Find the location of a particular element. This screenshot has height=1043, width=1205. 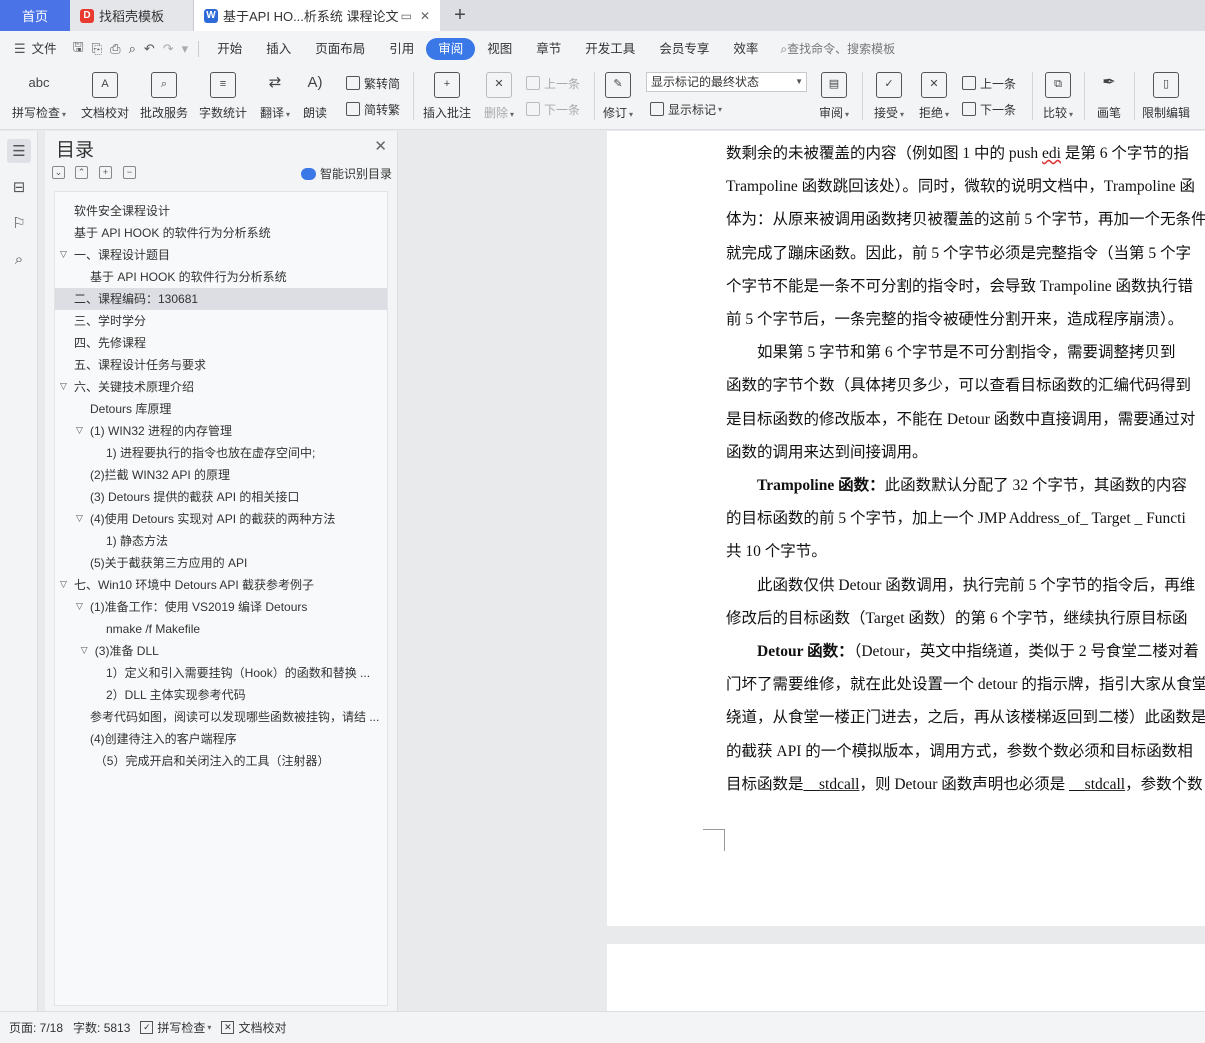

toc-item: 1) 进程要执行的指令也放在虚存空间中; is located at coordinates (221, 453).